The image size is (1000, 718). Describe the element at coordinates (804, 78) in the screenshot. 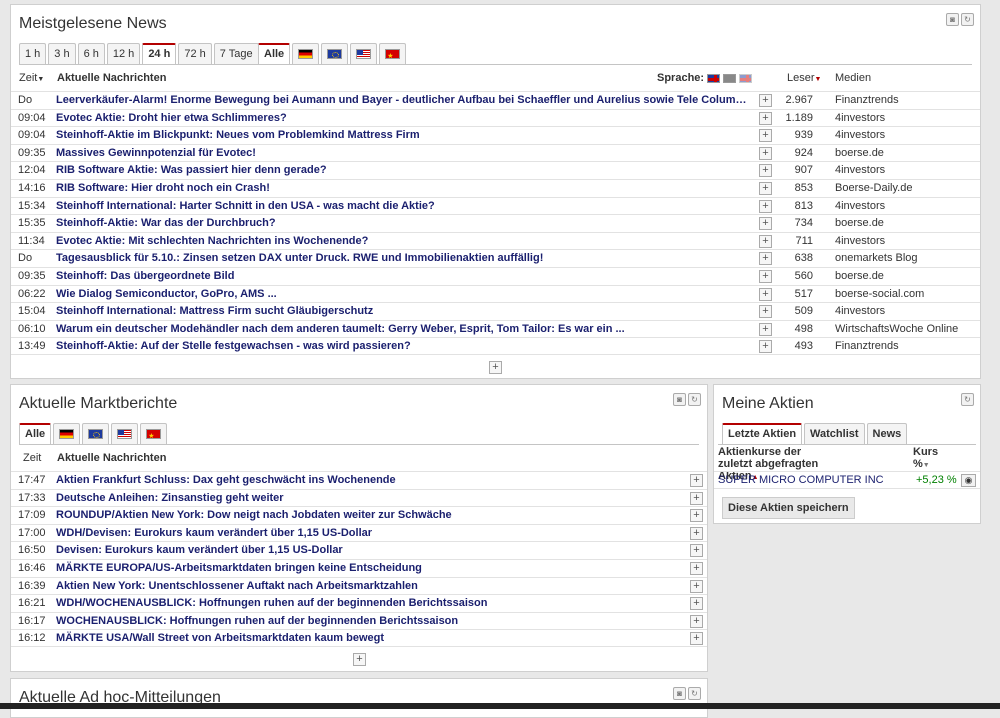

I see `col-readers-header: Leser▼` at that location.